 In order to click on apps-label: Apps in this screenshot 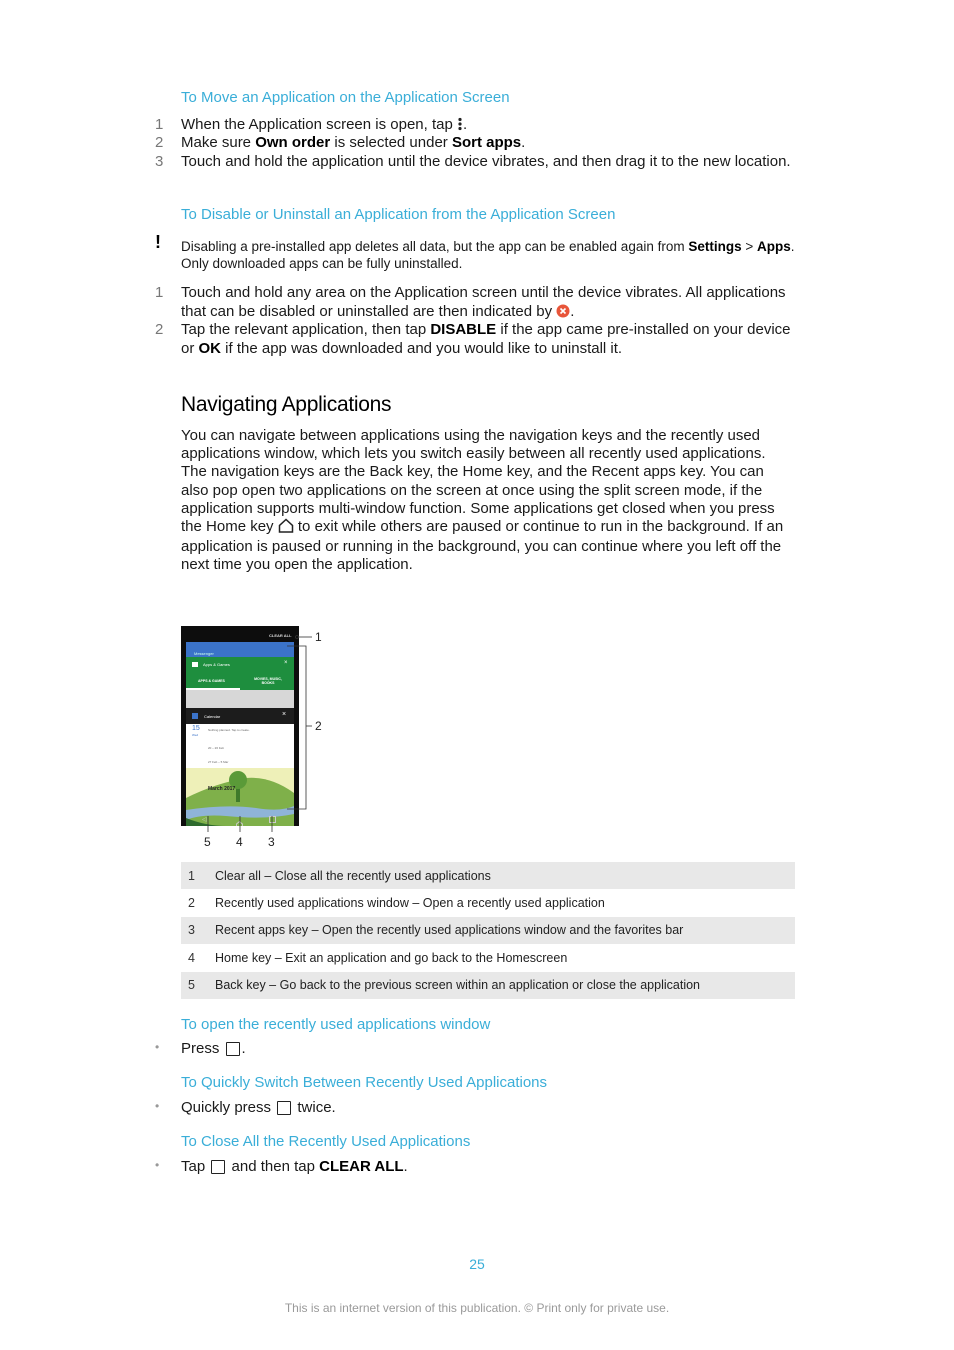, I will do `click(774, 246)`.